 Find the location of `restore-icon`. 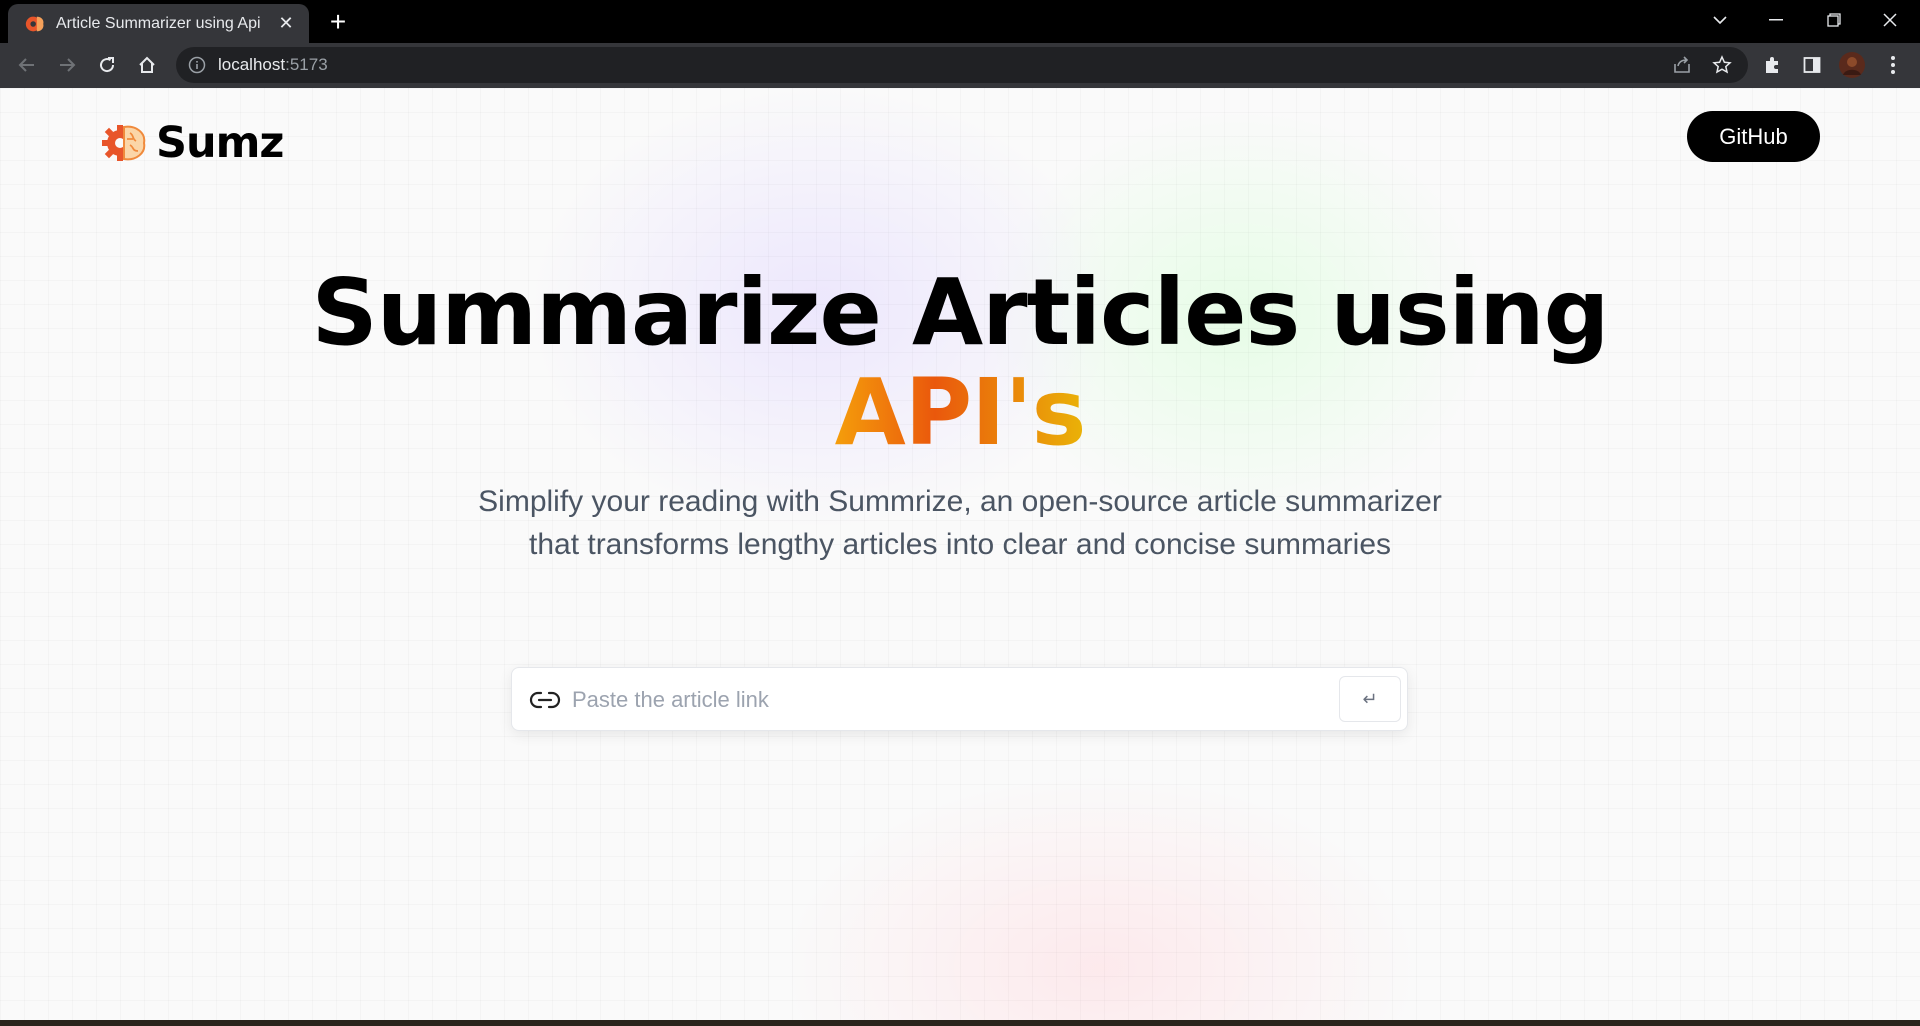

restore-icon is located at coordinates (1834, 20).